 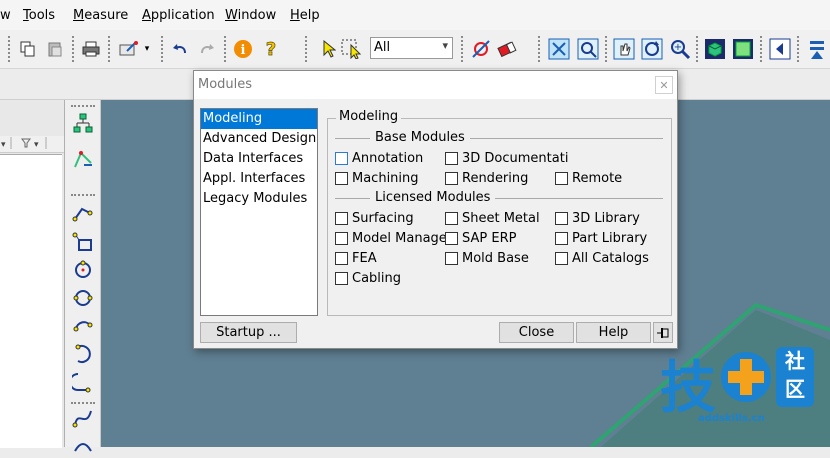 What do you see at coordinates (100, 15) in the screenshot?
I see `menu-measure: Measure` at bounding box center [100, 15].